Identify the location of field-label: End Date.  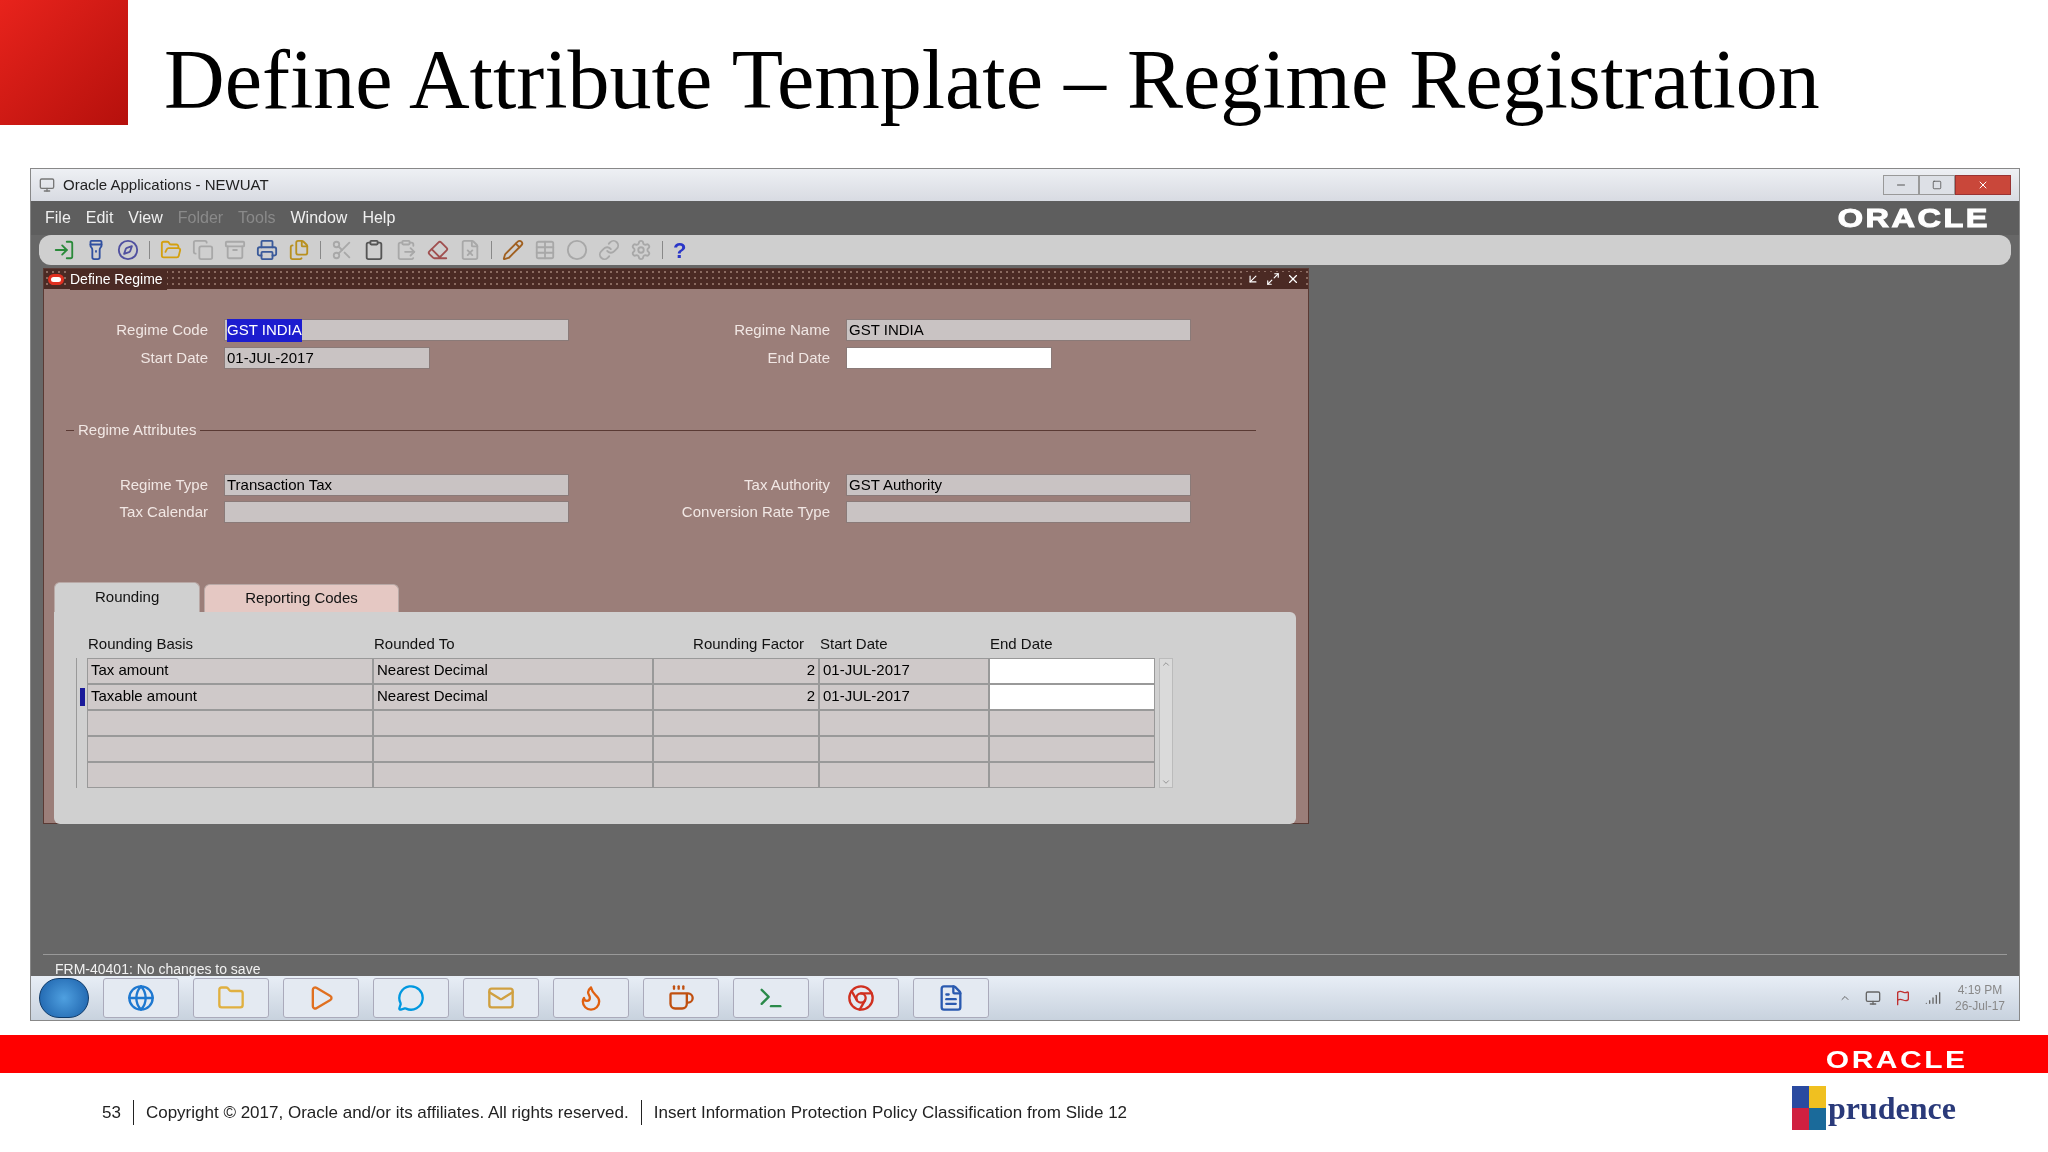
(798, 357).